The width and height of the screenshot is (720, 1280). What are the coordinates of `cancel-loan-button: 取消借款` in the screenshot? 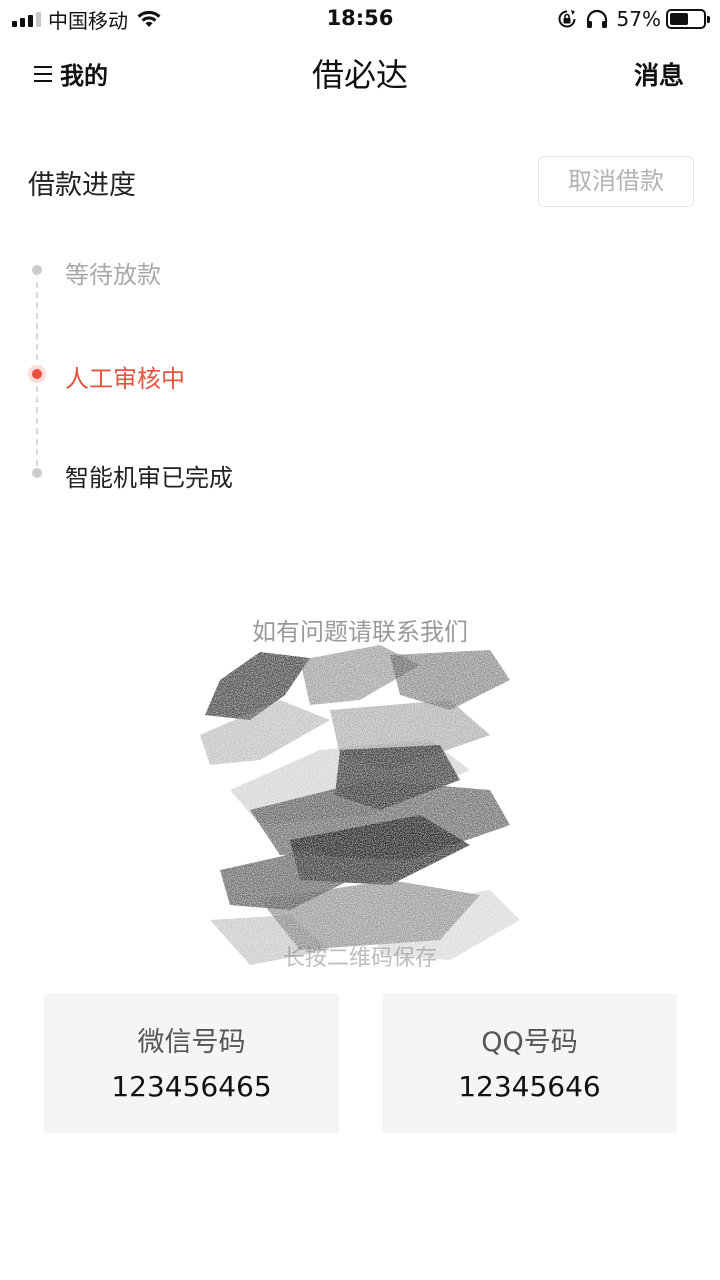 It's located at (616, 181).